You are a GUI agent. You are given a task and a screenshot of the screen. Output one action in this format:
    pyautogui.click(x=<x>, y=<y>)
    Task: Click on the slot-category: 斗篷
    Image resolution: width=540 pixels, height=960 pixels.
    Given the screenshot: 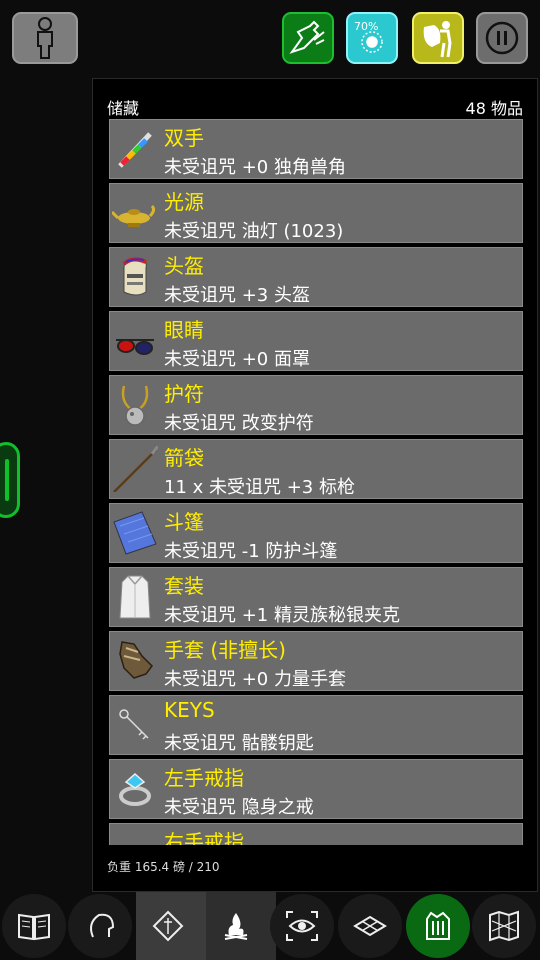 What is the action you would take?
    pyautogui.click(x=184, y=522)
    